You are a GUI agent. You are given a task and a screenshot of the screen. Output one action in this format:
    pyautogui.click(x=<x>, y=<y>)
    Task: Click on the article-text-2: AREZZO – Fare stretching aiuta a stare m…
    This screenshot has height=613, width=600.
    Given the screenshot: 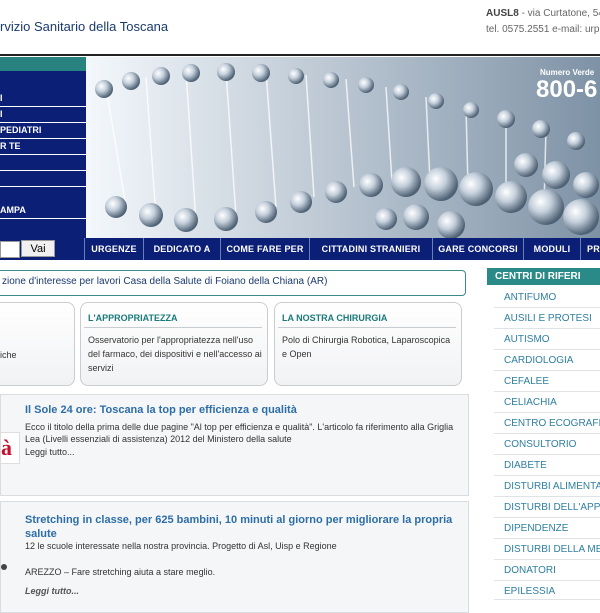 What is the action you would take?
    pyautogui.click(x=120, y=572)
    